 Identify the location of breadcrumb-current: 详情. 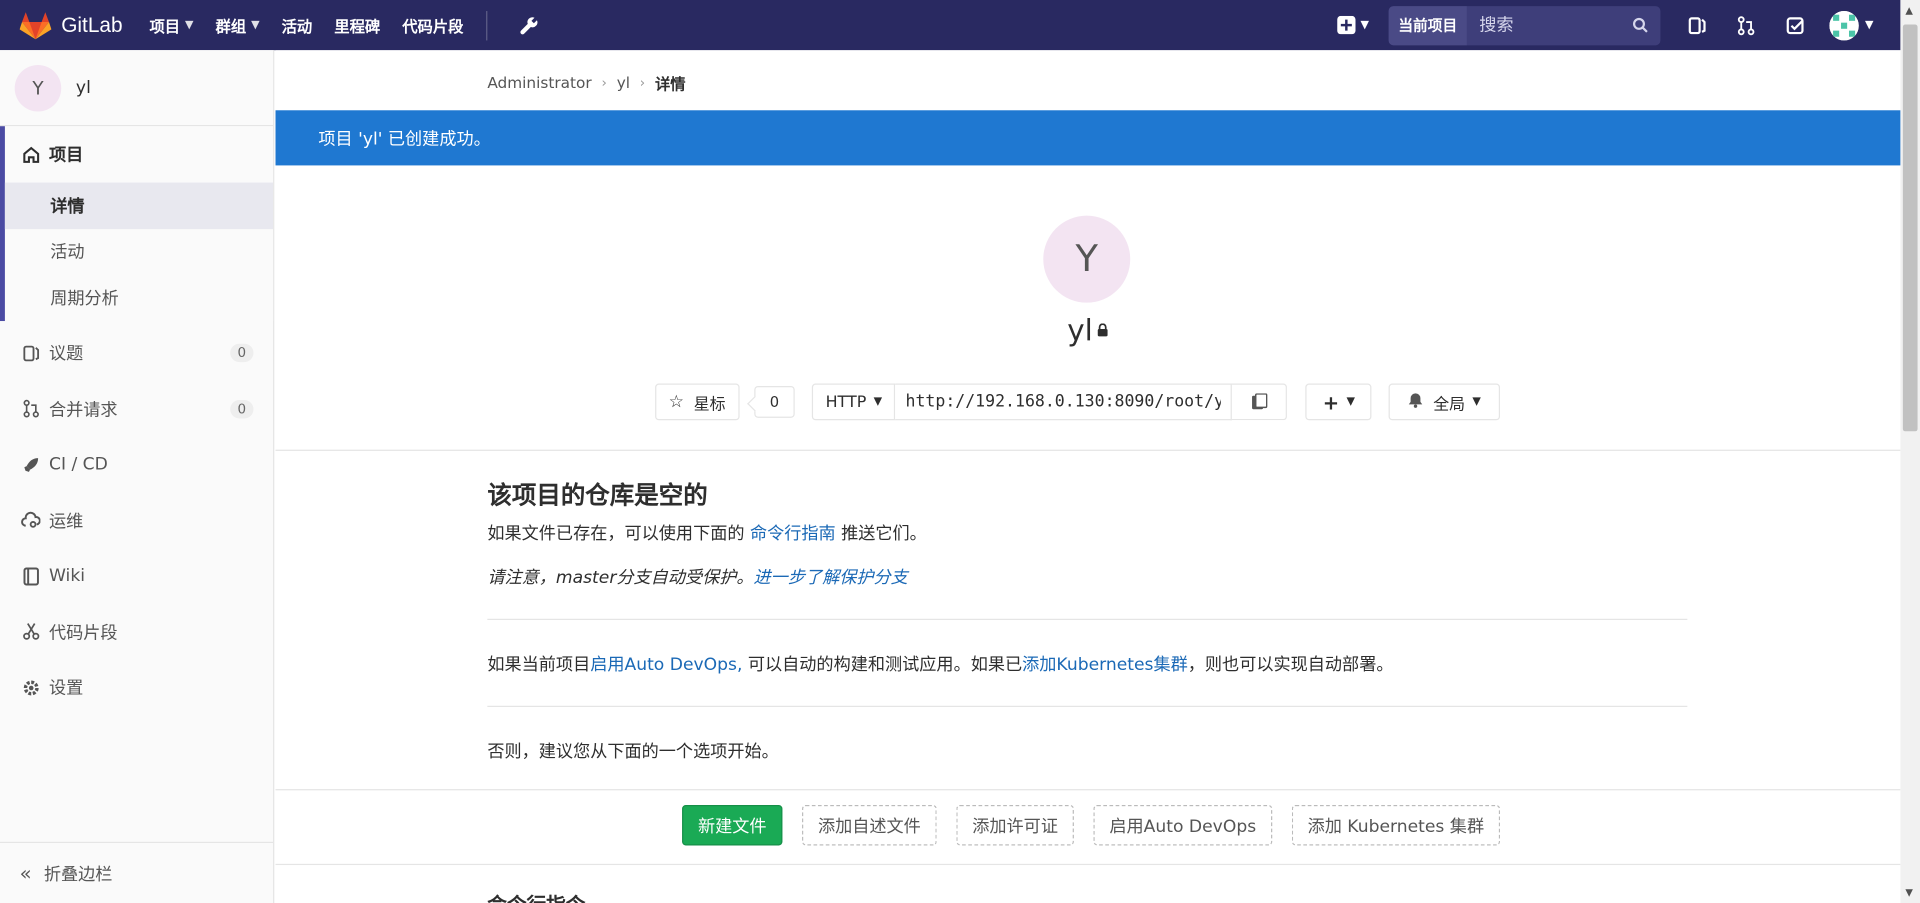
(670, 82).